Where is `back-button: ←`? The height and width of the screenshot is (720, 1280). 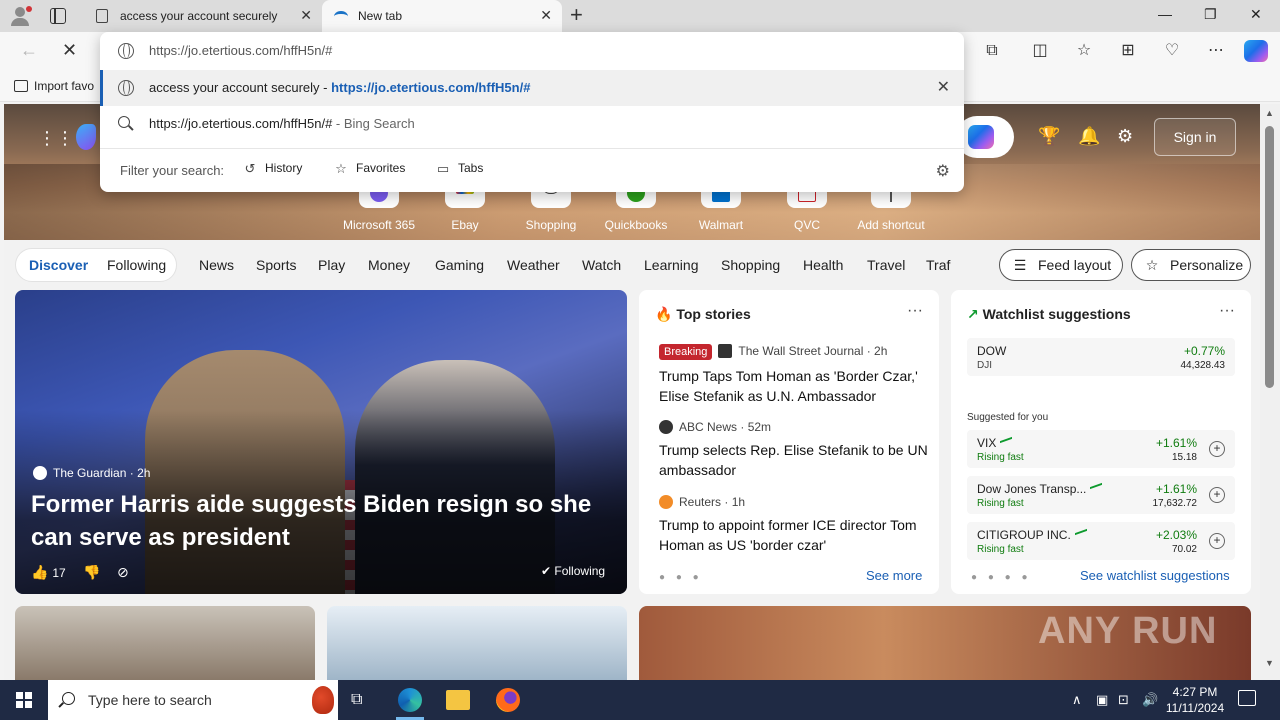
back-button: ← is located at coordinates (29, 50).